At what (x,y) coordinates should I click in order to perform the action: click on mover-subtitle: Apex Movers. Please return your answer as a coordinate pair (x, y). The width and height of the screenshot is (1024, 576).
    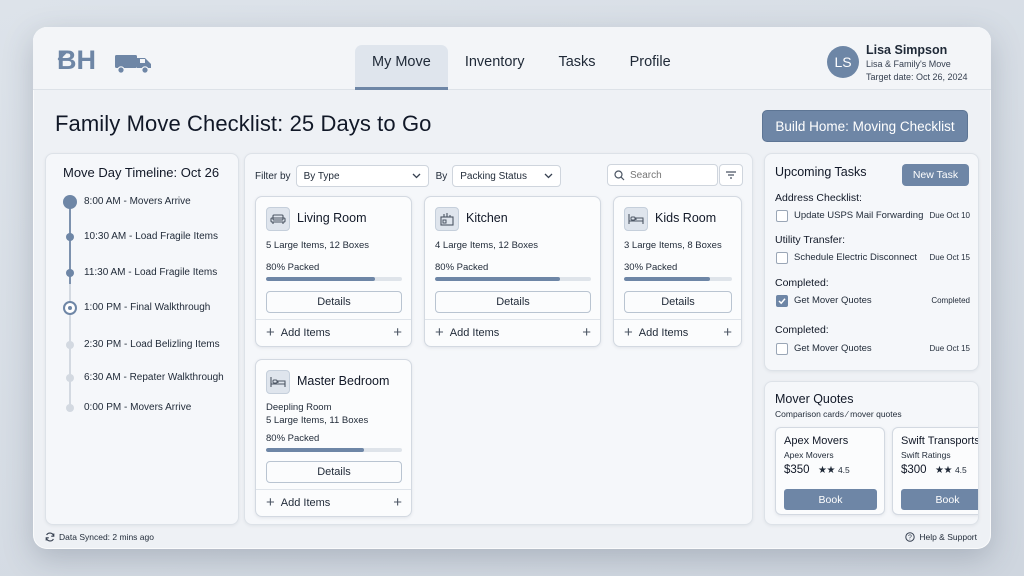
    Looking at the image, I should click on (809, 455).